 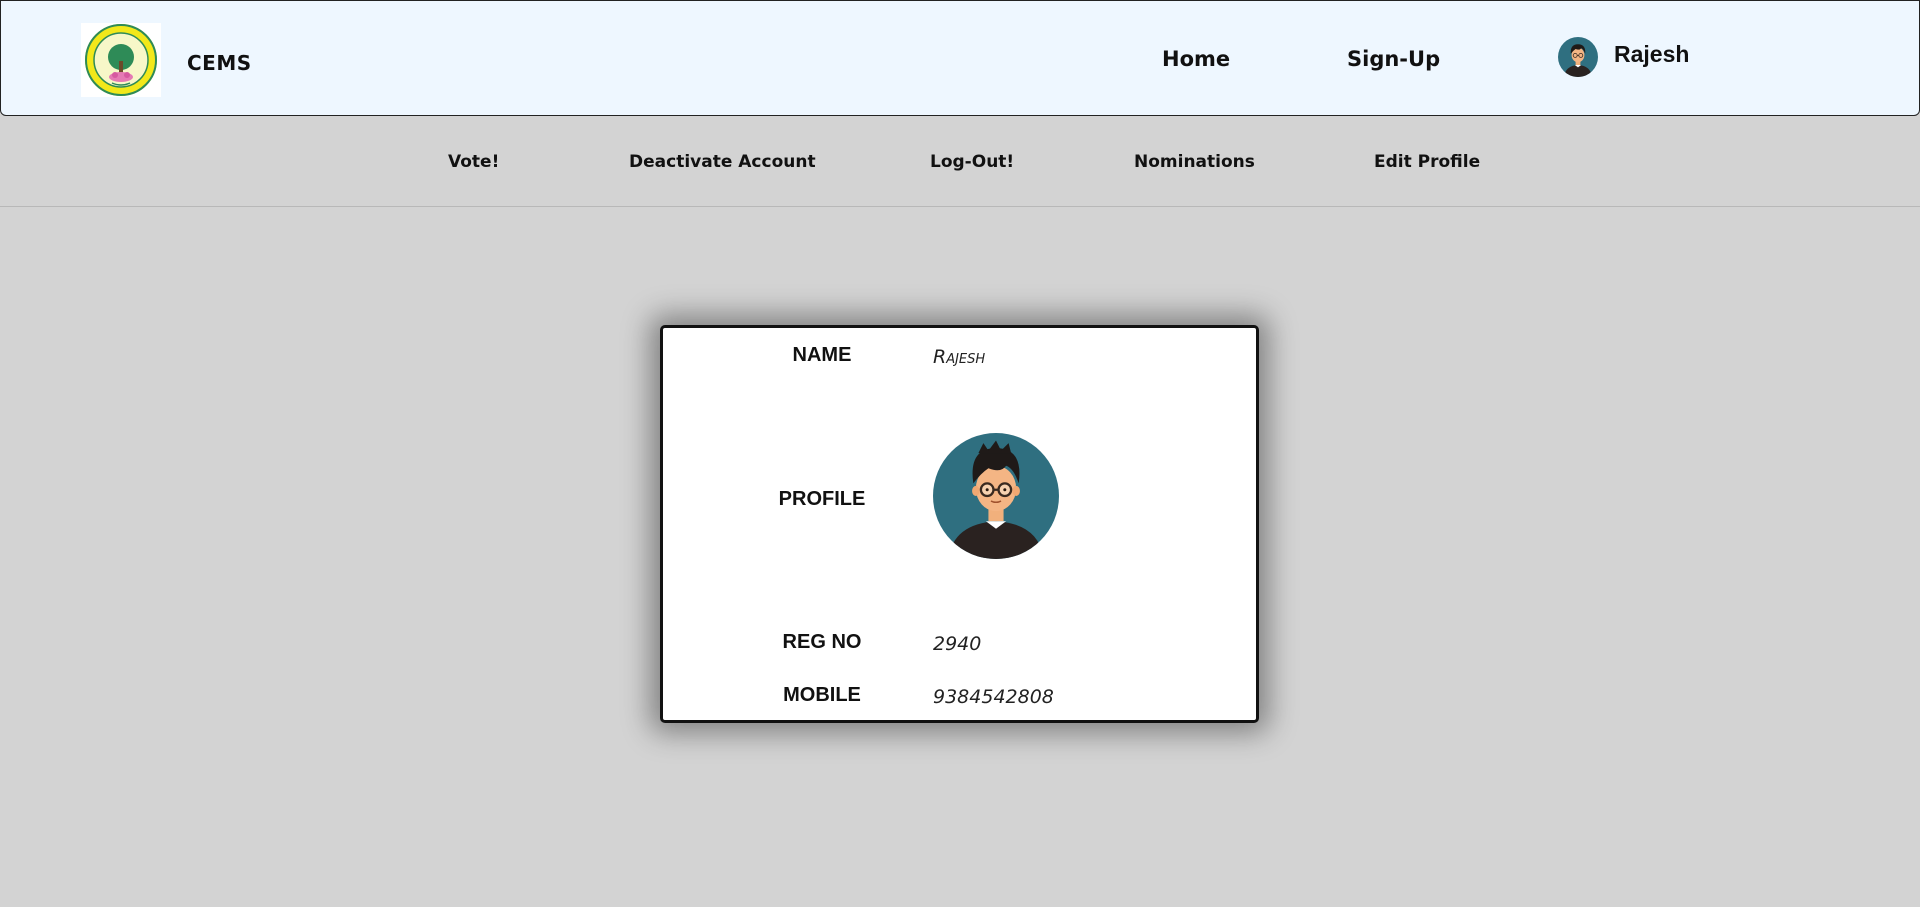 I want to click on top-header: CEMS Home Sign-Up Rajesh, so click(x=960, y=58).